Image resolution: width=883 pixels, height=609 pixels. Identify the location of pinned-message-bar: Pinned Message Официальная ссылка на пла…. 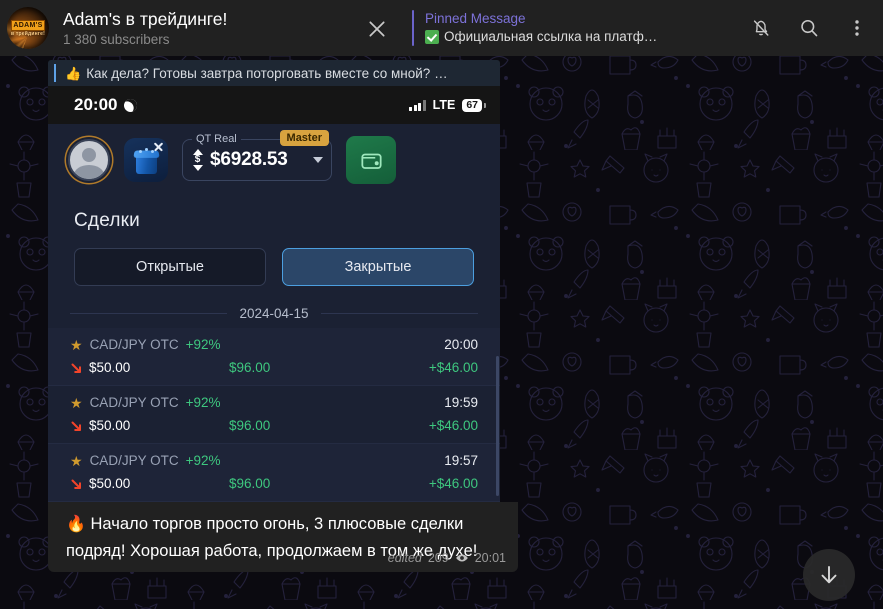
(557, 28).